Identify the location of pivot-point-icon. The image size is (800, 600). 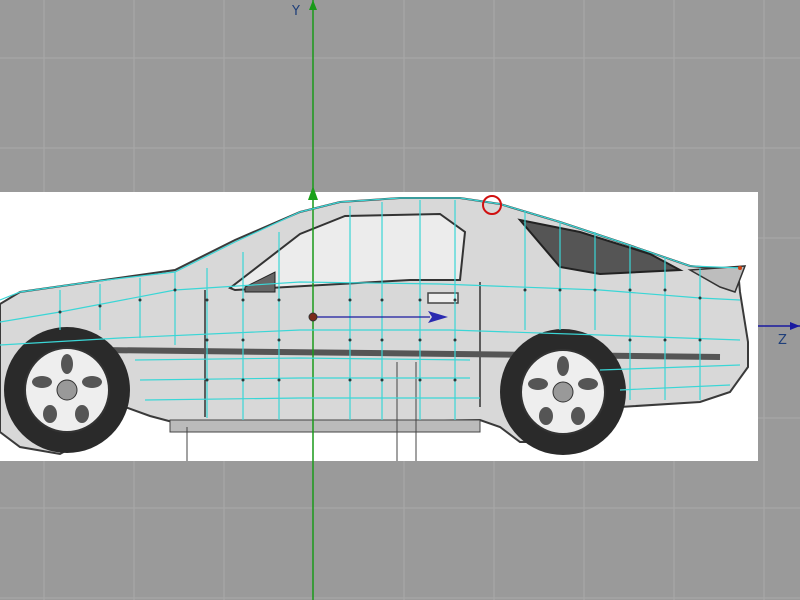
(313, 317).